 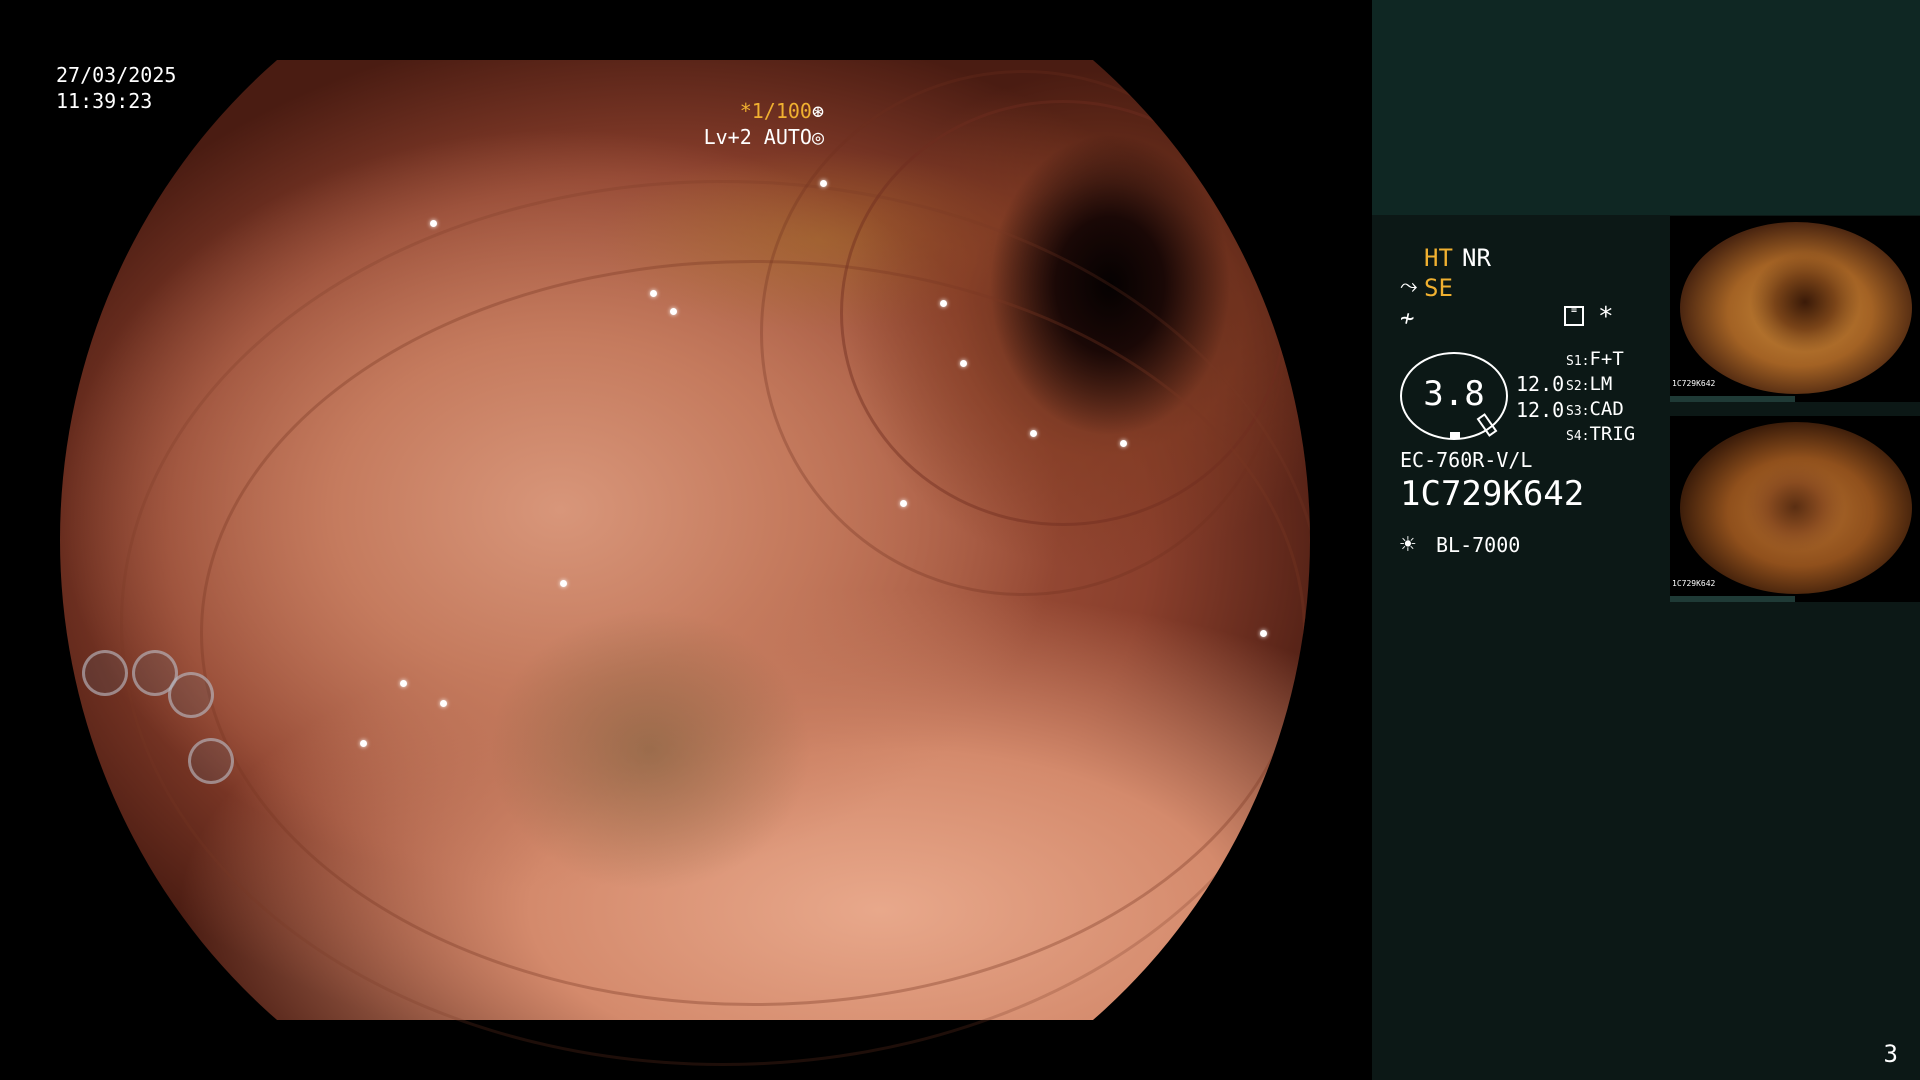 I want to click on switch-key: S3, so click(x=1574, y=411).